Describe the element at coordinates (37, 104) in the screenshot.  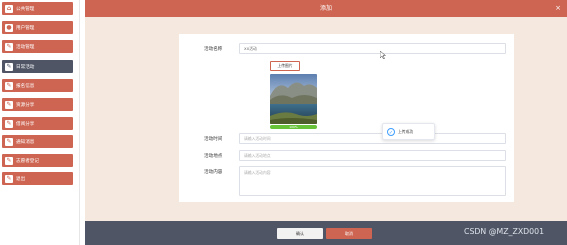
I see `sidebar-item-resource-sharing: ✎ 资源分享` at that location.